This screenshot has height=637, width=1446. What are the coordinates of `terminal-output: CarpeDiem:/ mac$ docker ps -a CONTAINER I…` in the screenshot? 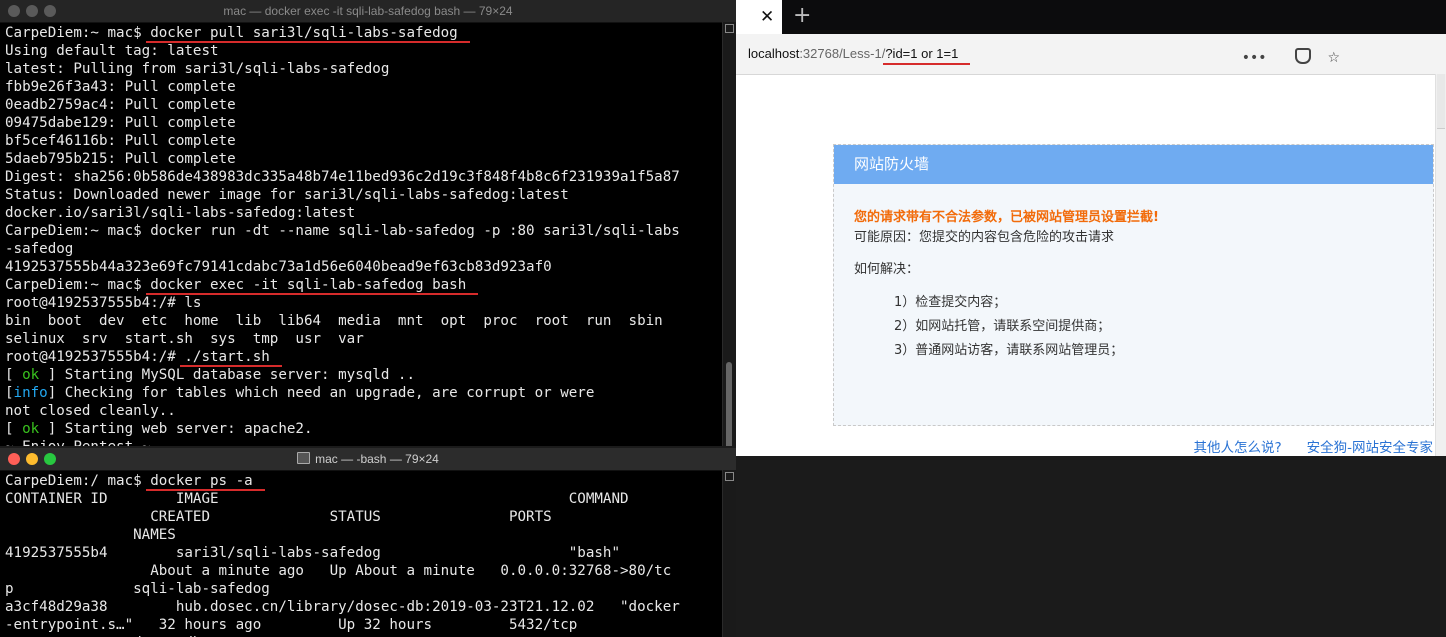 It's located at (363, 554).